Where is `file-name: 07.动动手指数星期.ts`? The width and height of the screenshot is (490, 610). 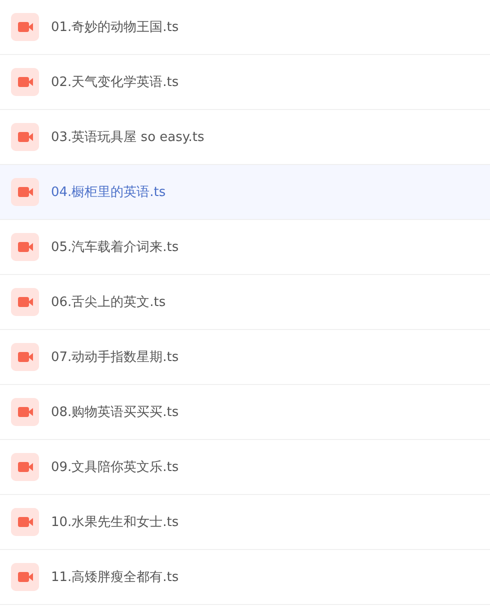
file-name: 07.动动手指数星期.ts is located at coordinates (115, 357).